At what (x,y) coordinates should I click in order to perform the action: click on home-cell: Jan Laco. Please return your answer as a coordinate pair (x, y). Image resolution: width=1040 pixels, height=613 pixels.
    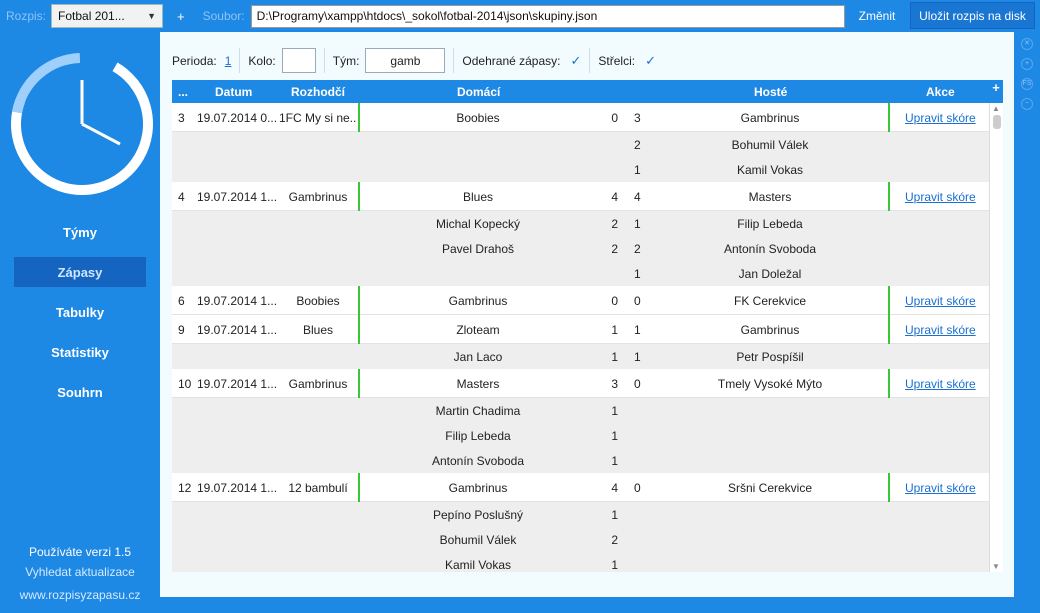
    Looking at the image, I should click on (478, 357).